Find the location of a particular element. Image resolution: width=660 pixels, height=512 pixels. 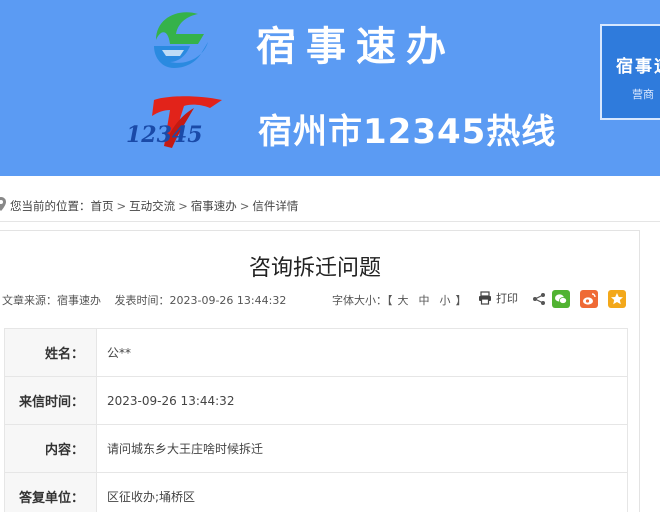

side-card-subtitle: 营商 is located at coordinates (643, 94).